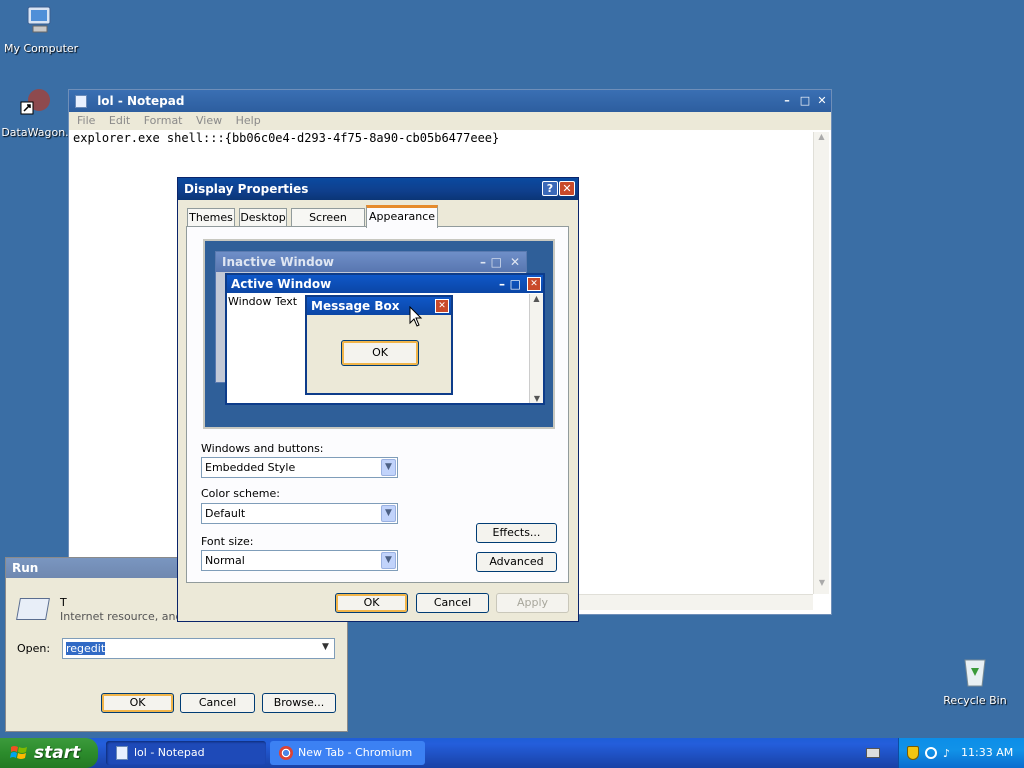 The width and height of the screenshot is (1024, 768). I want to click on cancel-button: Cancel, so click(452, 603).